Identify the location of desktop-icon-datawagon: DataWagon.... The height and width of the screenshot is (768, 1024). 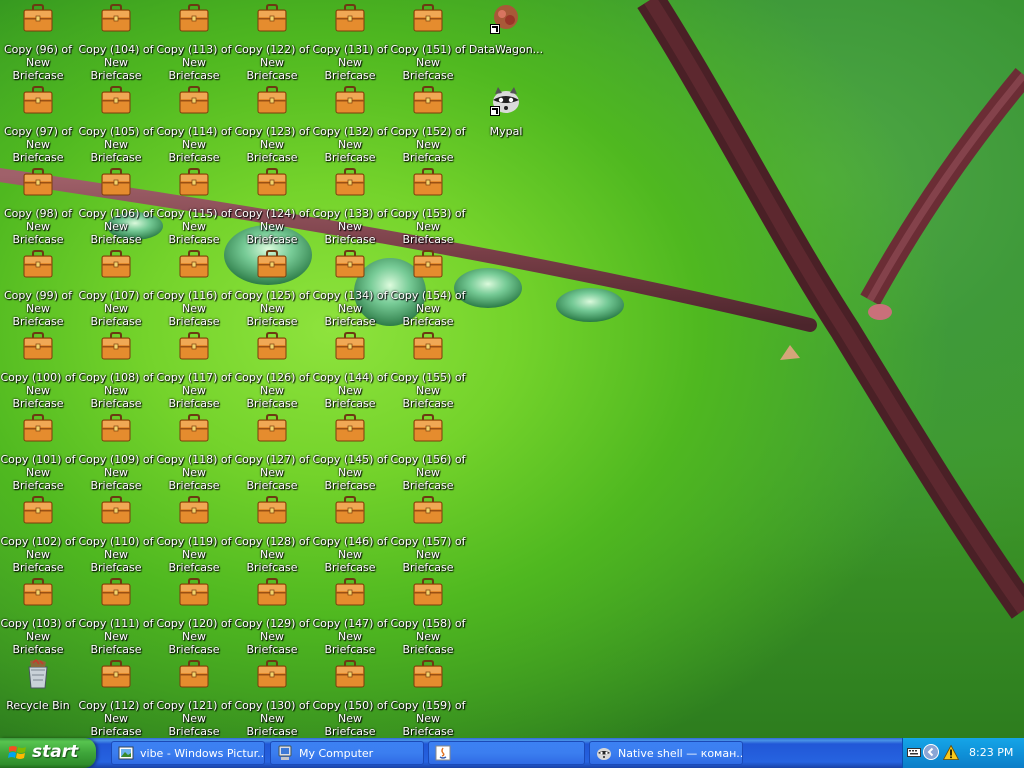
(506, 29).